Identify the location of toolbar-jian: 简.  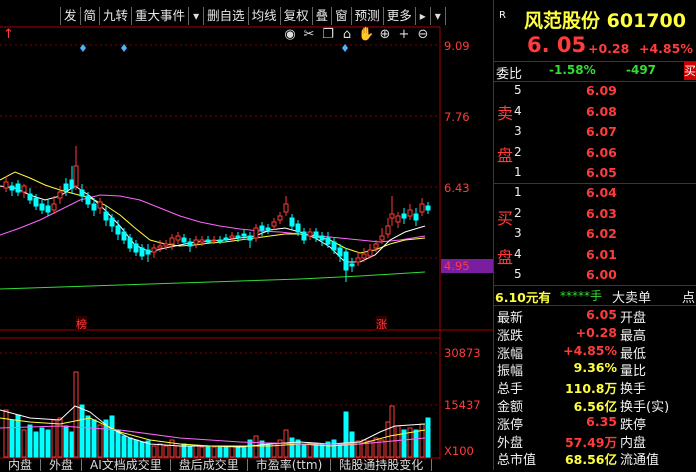
(91, 16).